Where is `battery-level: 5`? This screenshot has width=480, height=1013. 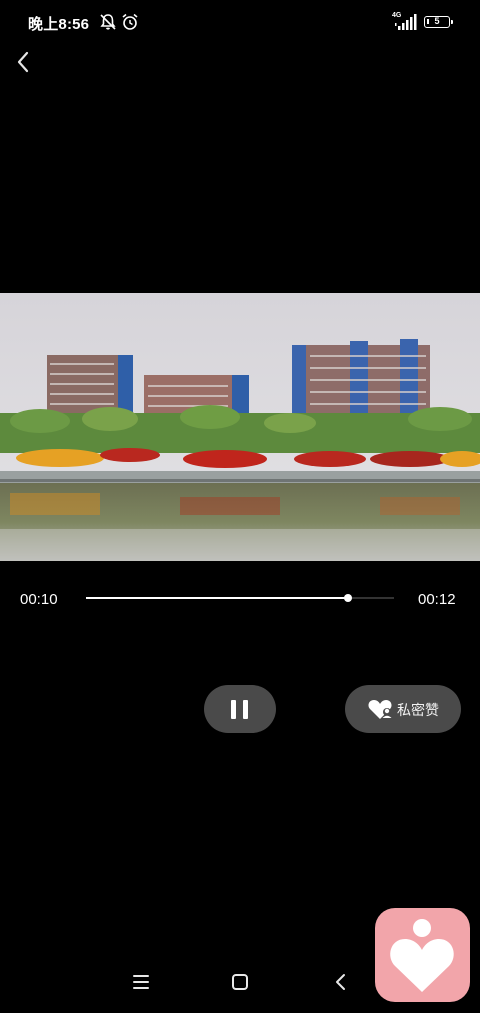 battery-level: 5 is located at coordinates (437, 21).